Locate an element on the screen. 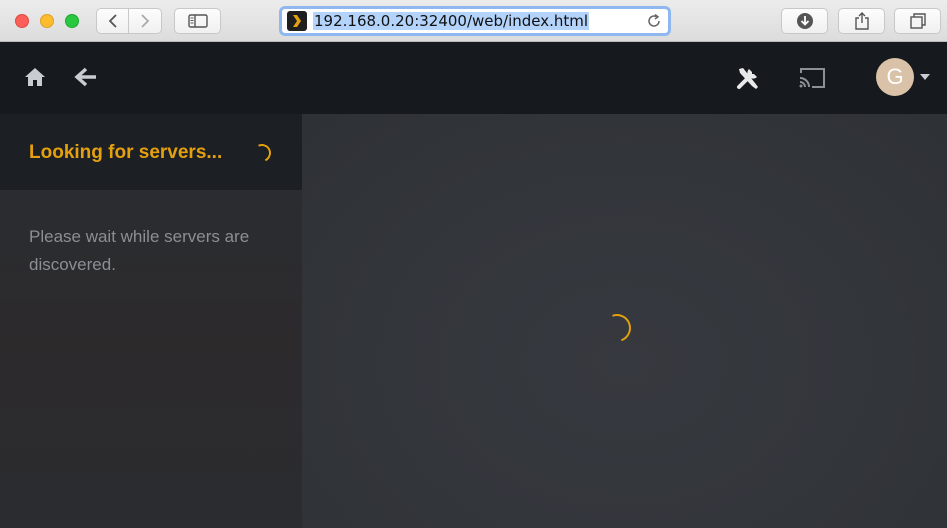  settings-button is located at coordinates (748, 78).